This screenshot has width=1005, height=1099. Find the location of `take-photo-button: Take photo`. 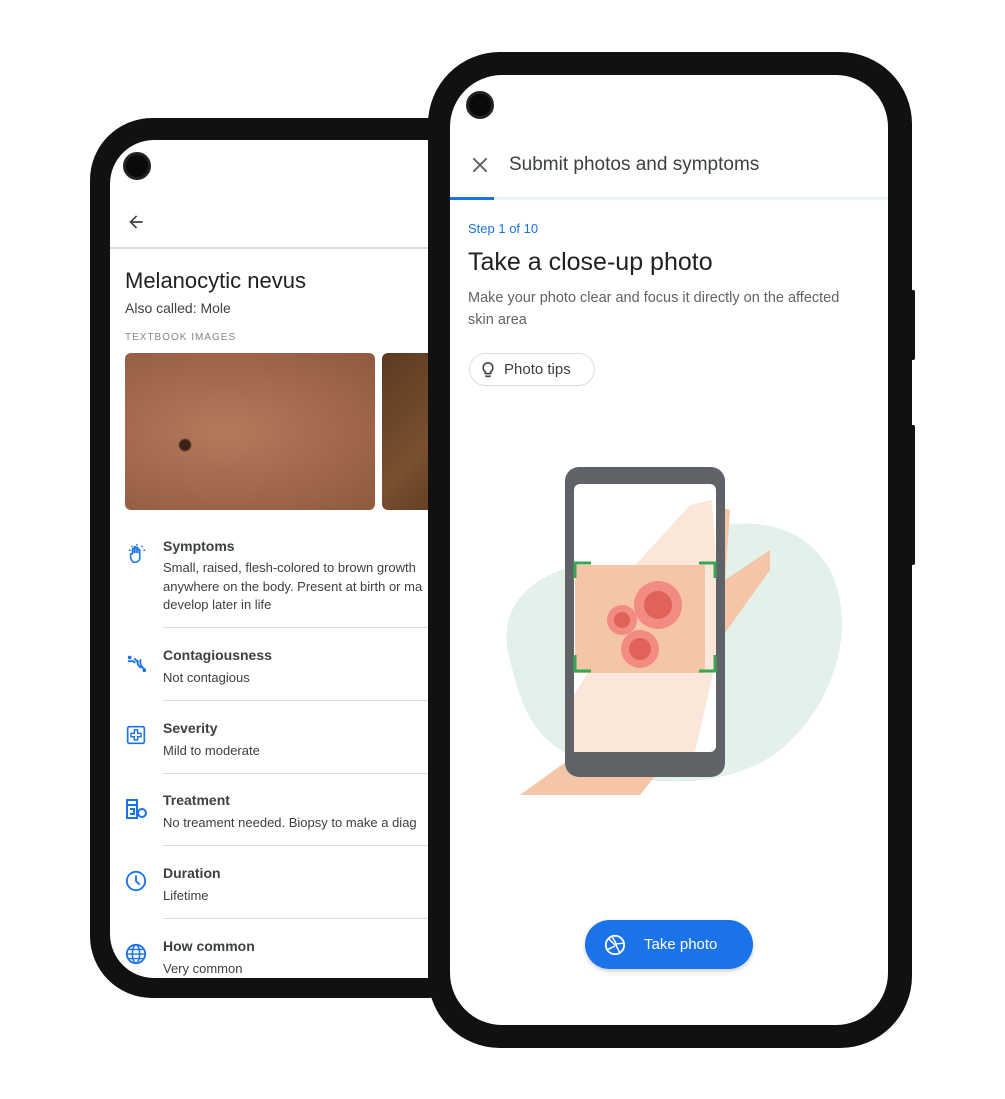

take-photo-button: Take photo is located at coordinates (669, 944).